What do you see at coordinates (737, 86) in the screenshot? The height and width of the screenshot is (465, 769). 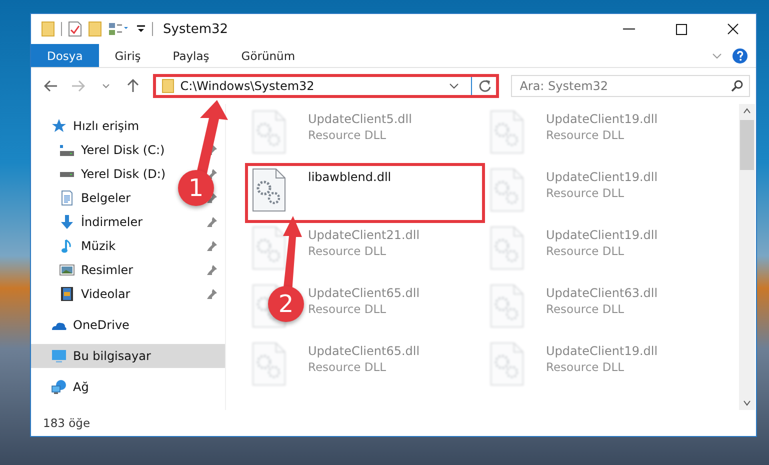 I see `search-icon` at bounding box center [737, 86].